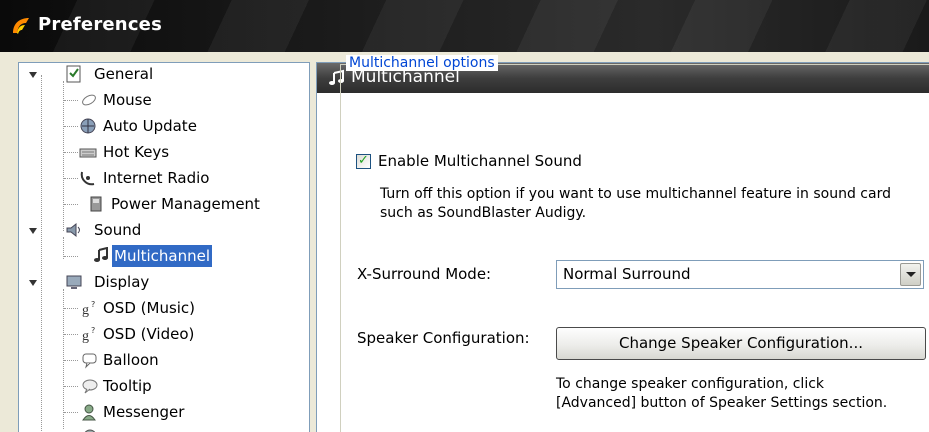 The image size is (929, 432). Describe the element at coordinates (164, 100) in the screenshot. I see `tree-item-mouse: Mouse` at that location.